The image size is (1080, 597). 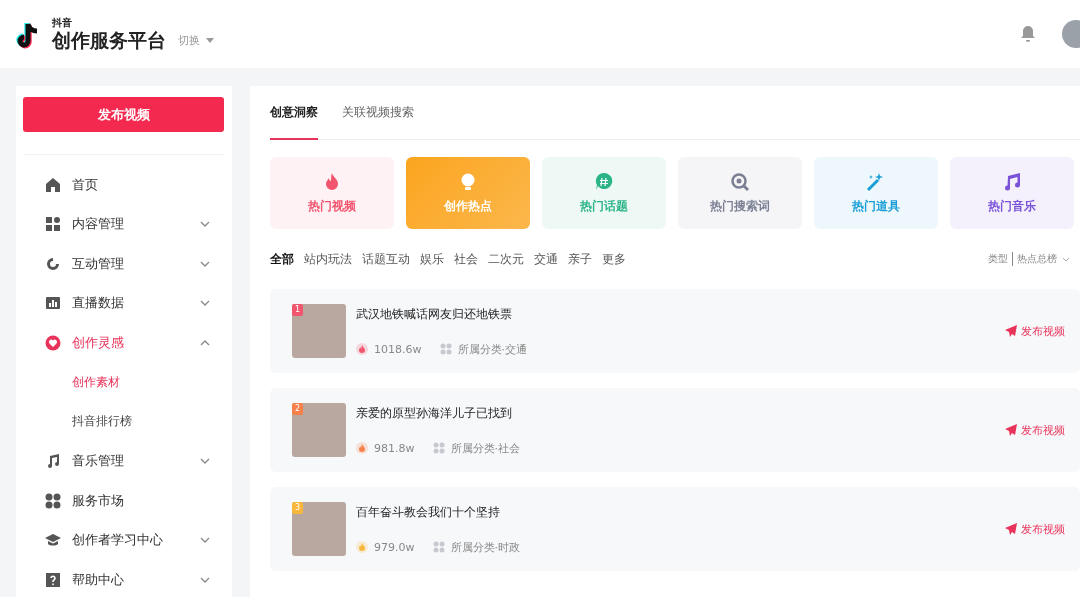 I want to click on publish-button: 发布视频, so click(x=123, y=114).